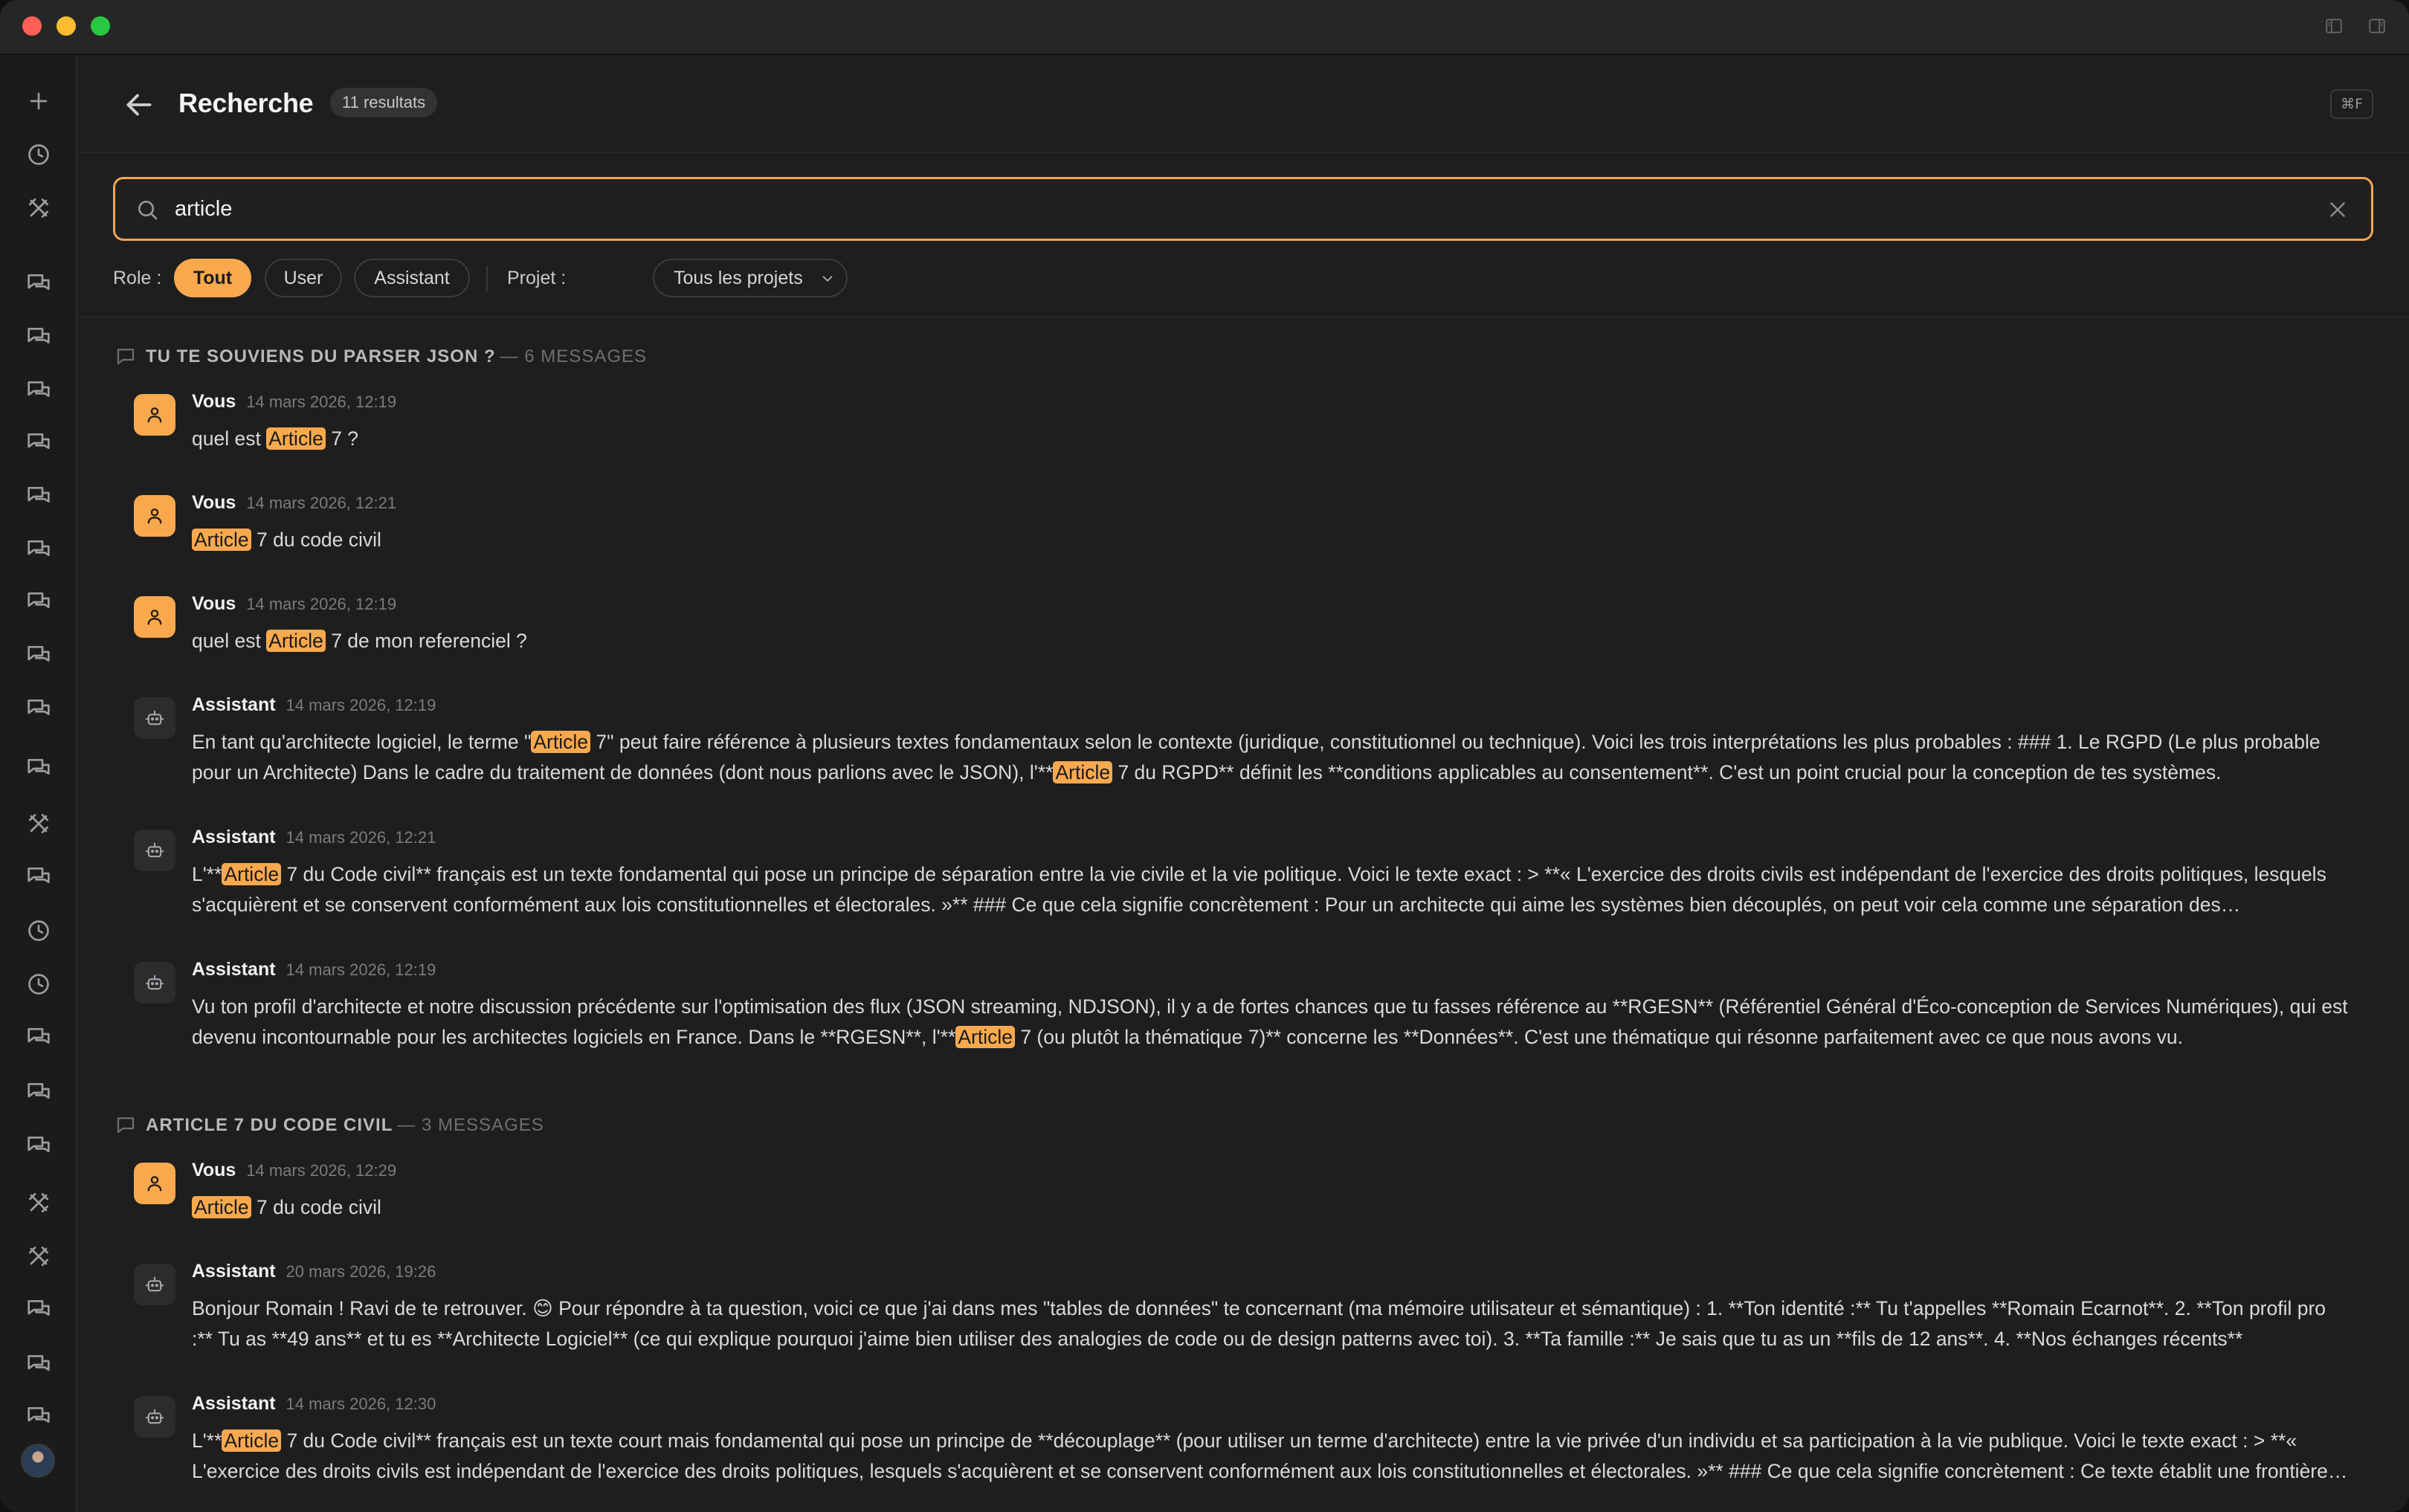 The height and width of the screenshot is (1512, 2409). What do you see at coordinates (66, 26) in the screenshot?
I see `minimize-window-button` at bounding box center [66, 26].